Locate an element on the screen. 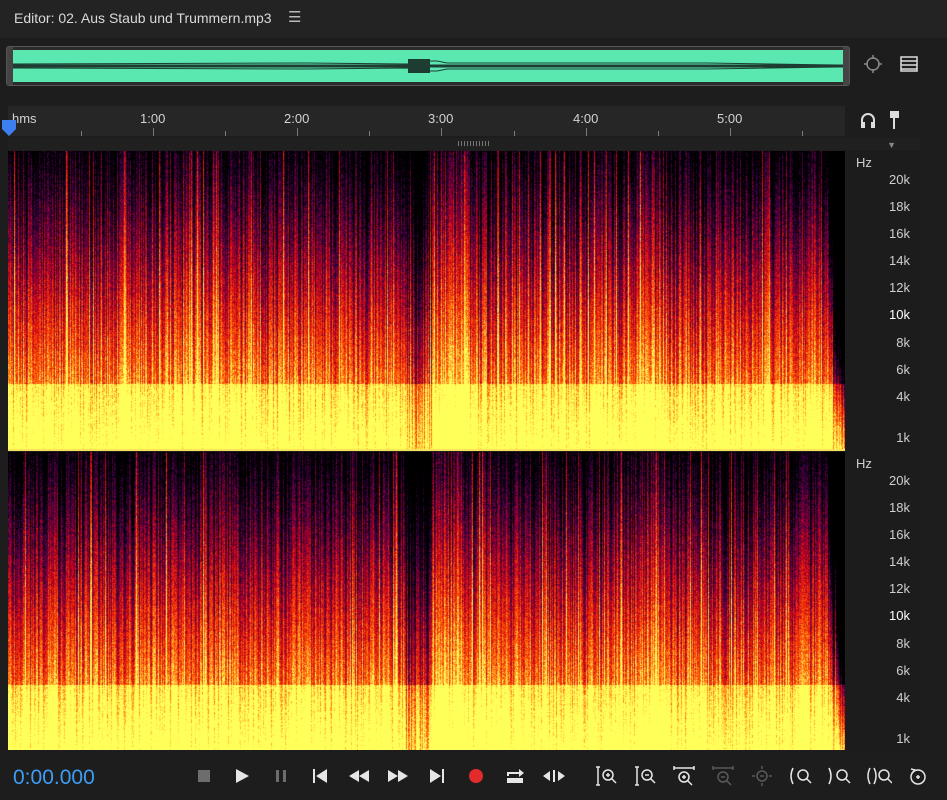 Image resolution: width=947 pixels, height=800 pixels. zoom-to-selection-icon is located at coordinates (879, 776).